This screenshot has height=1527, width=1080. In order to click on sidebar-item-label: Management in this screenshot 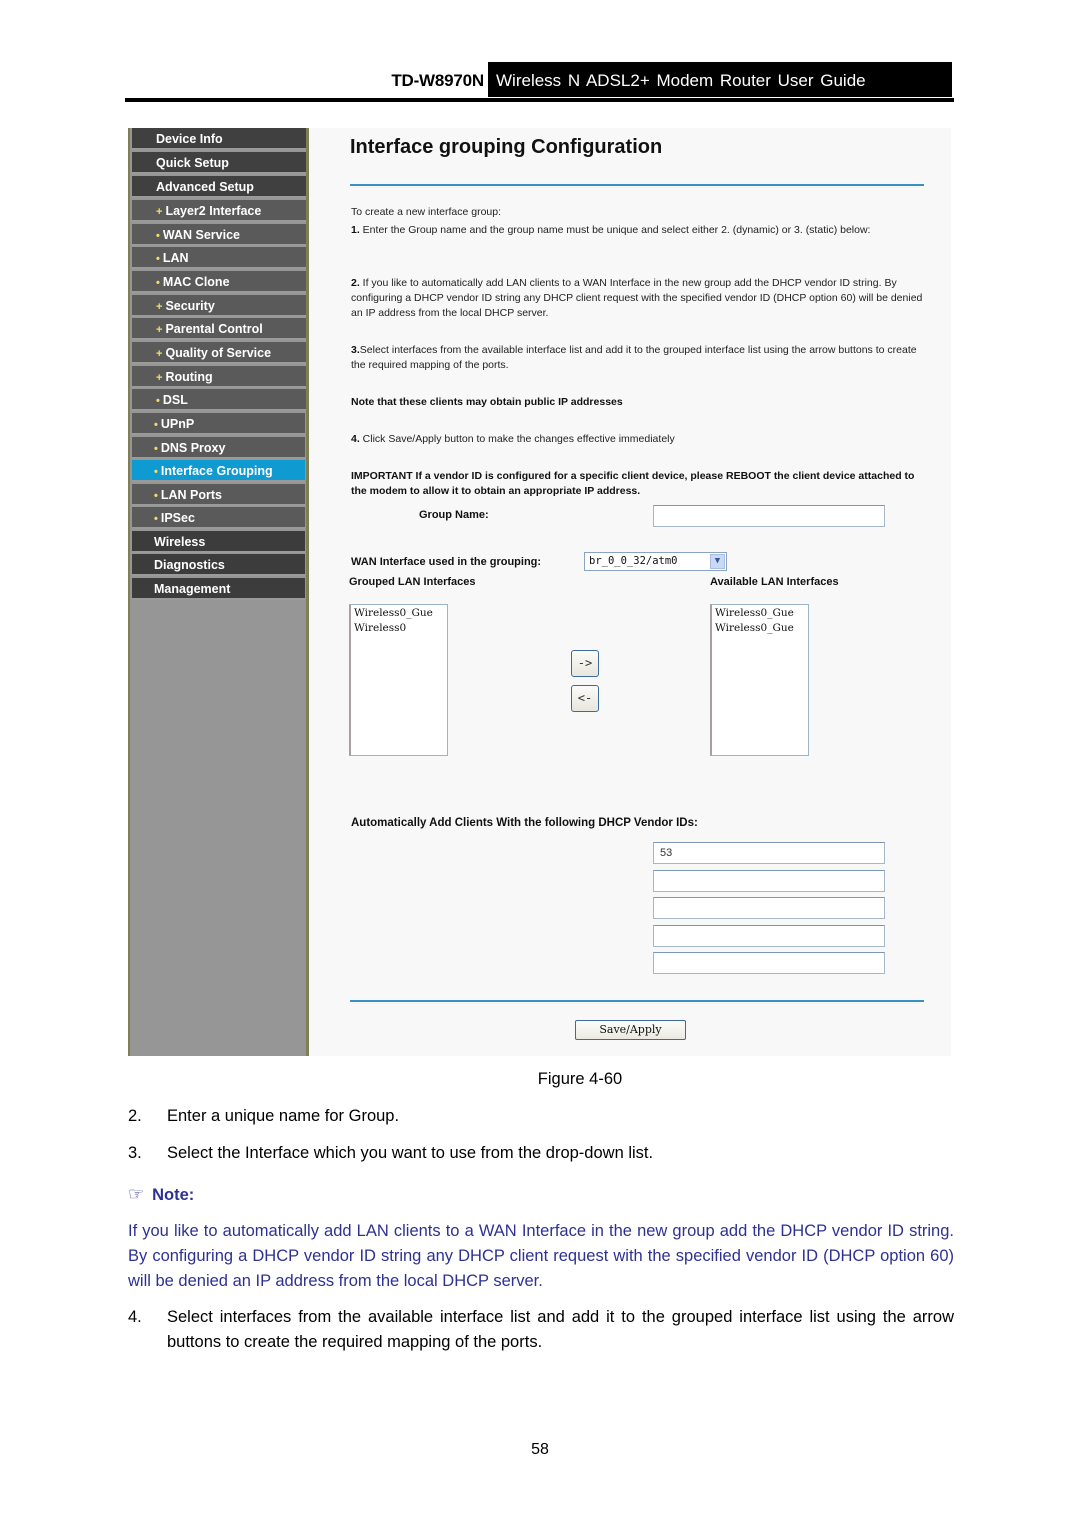, I will do `click(192, 589)`.